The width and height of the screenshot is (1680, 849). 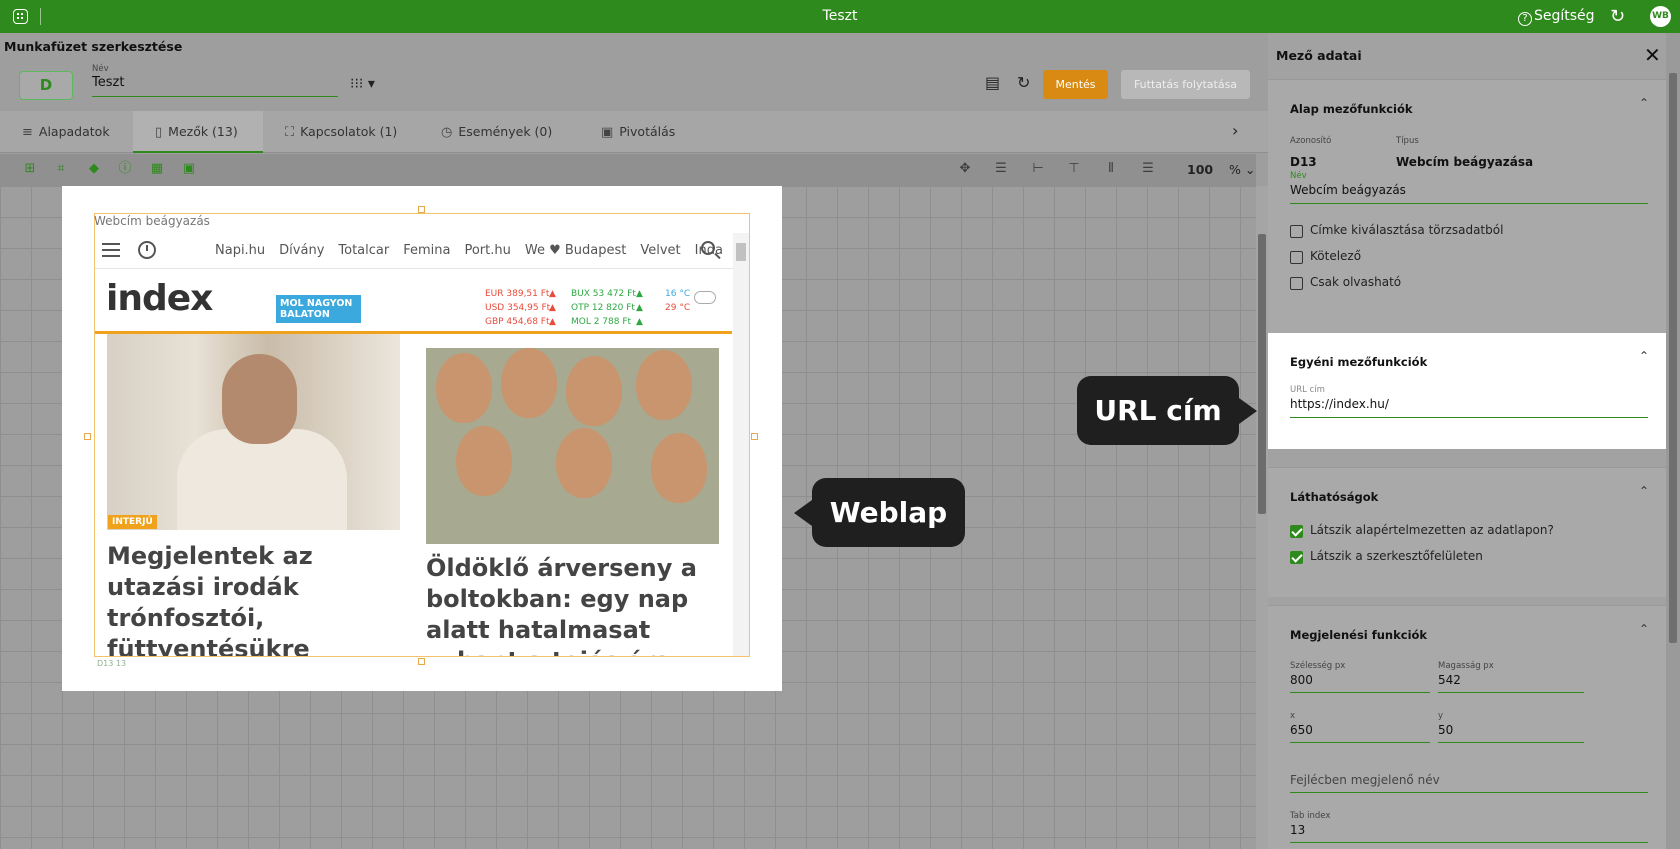 What do you see at coordinates (1296, 257) in the screenshot?
I see `checkbox-required` at bounding box center [1296, 257].